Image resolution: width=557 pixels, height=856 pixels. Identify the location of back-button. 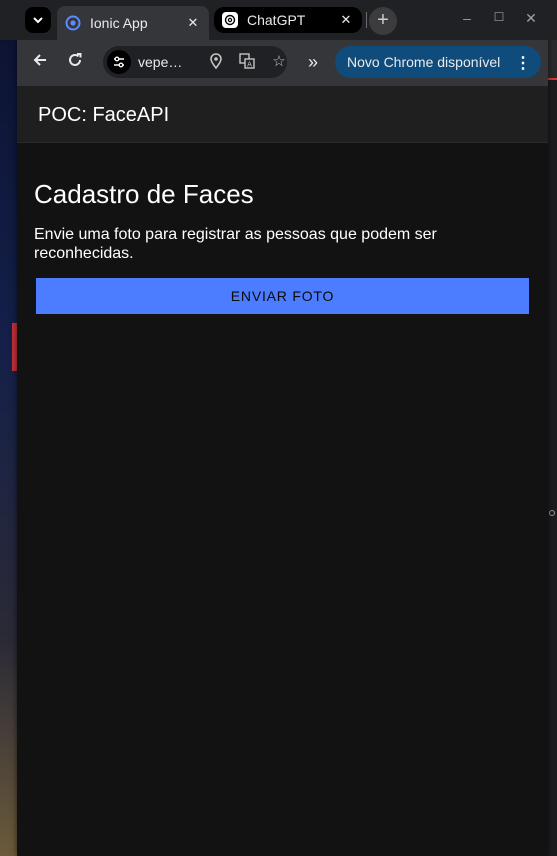
(40, 62).